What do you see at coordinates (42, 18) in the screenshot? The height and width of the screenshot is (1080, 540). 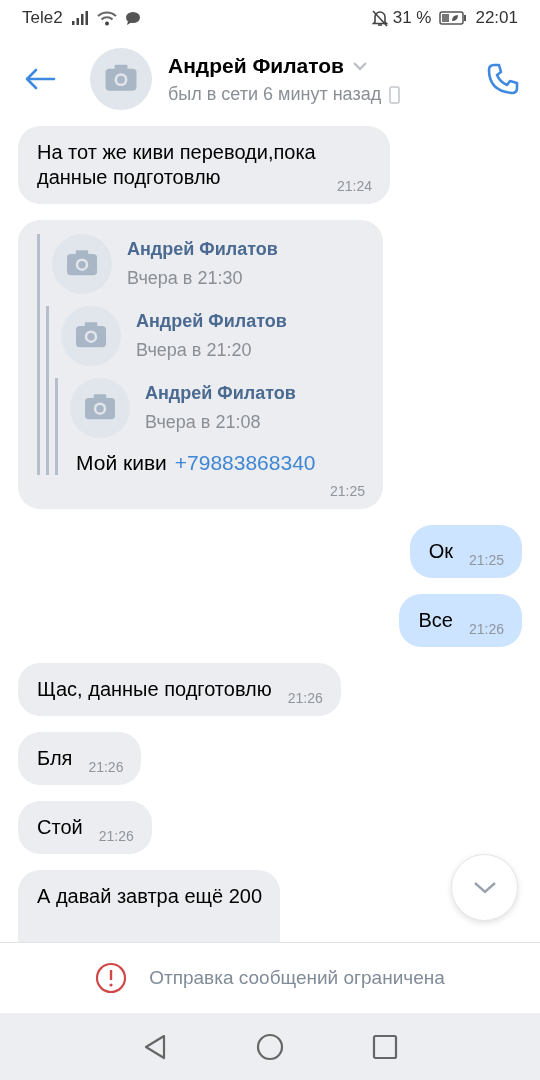 I see `carrier-name: Tele2` at bounding box center [42, 18].